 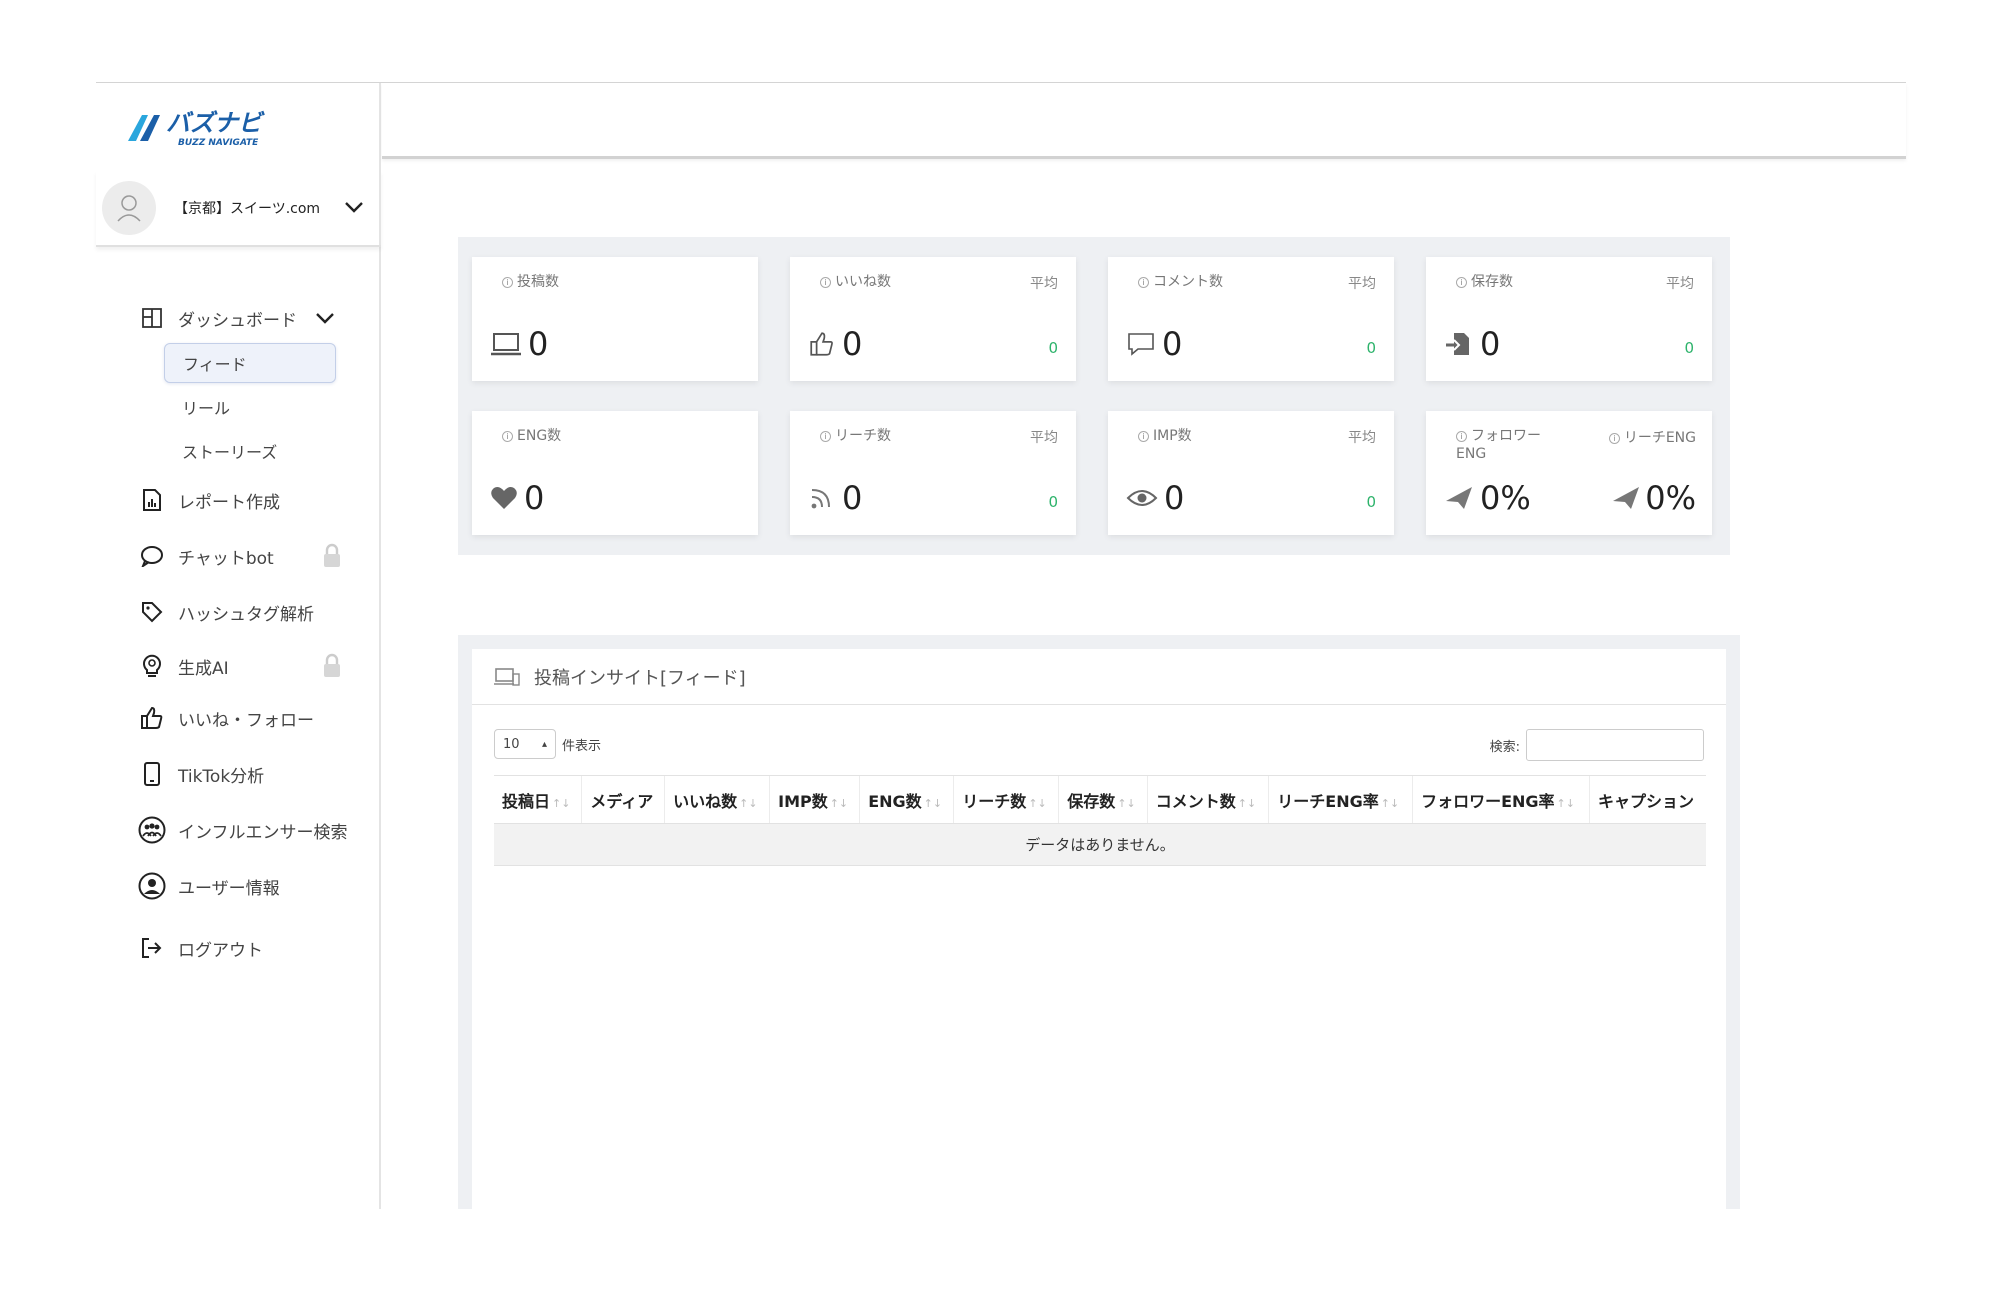 I want to click on people-group-icon, so click(x=152, y=830).